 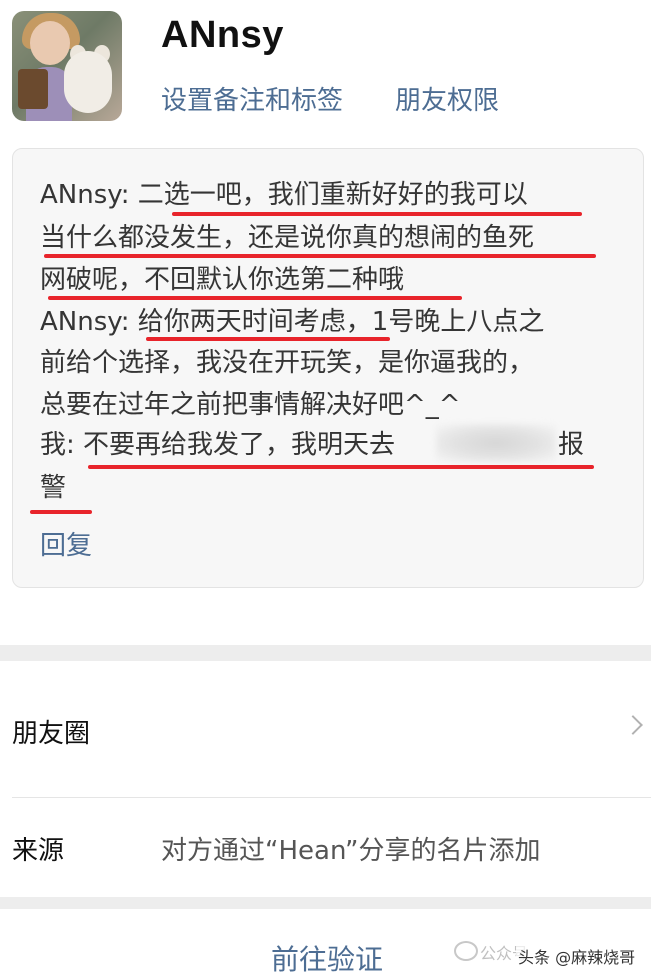 I want to click on message-line: 总要在过年之前把事情解决好吧^_^, so click(x=250, y=405).